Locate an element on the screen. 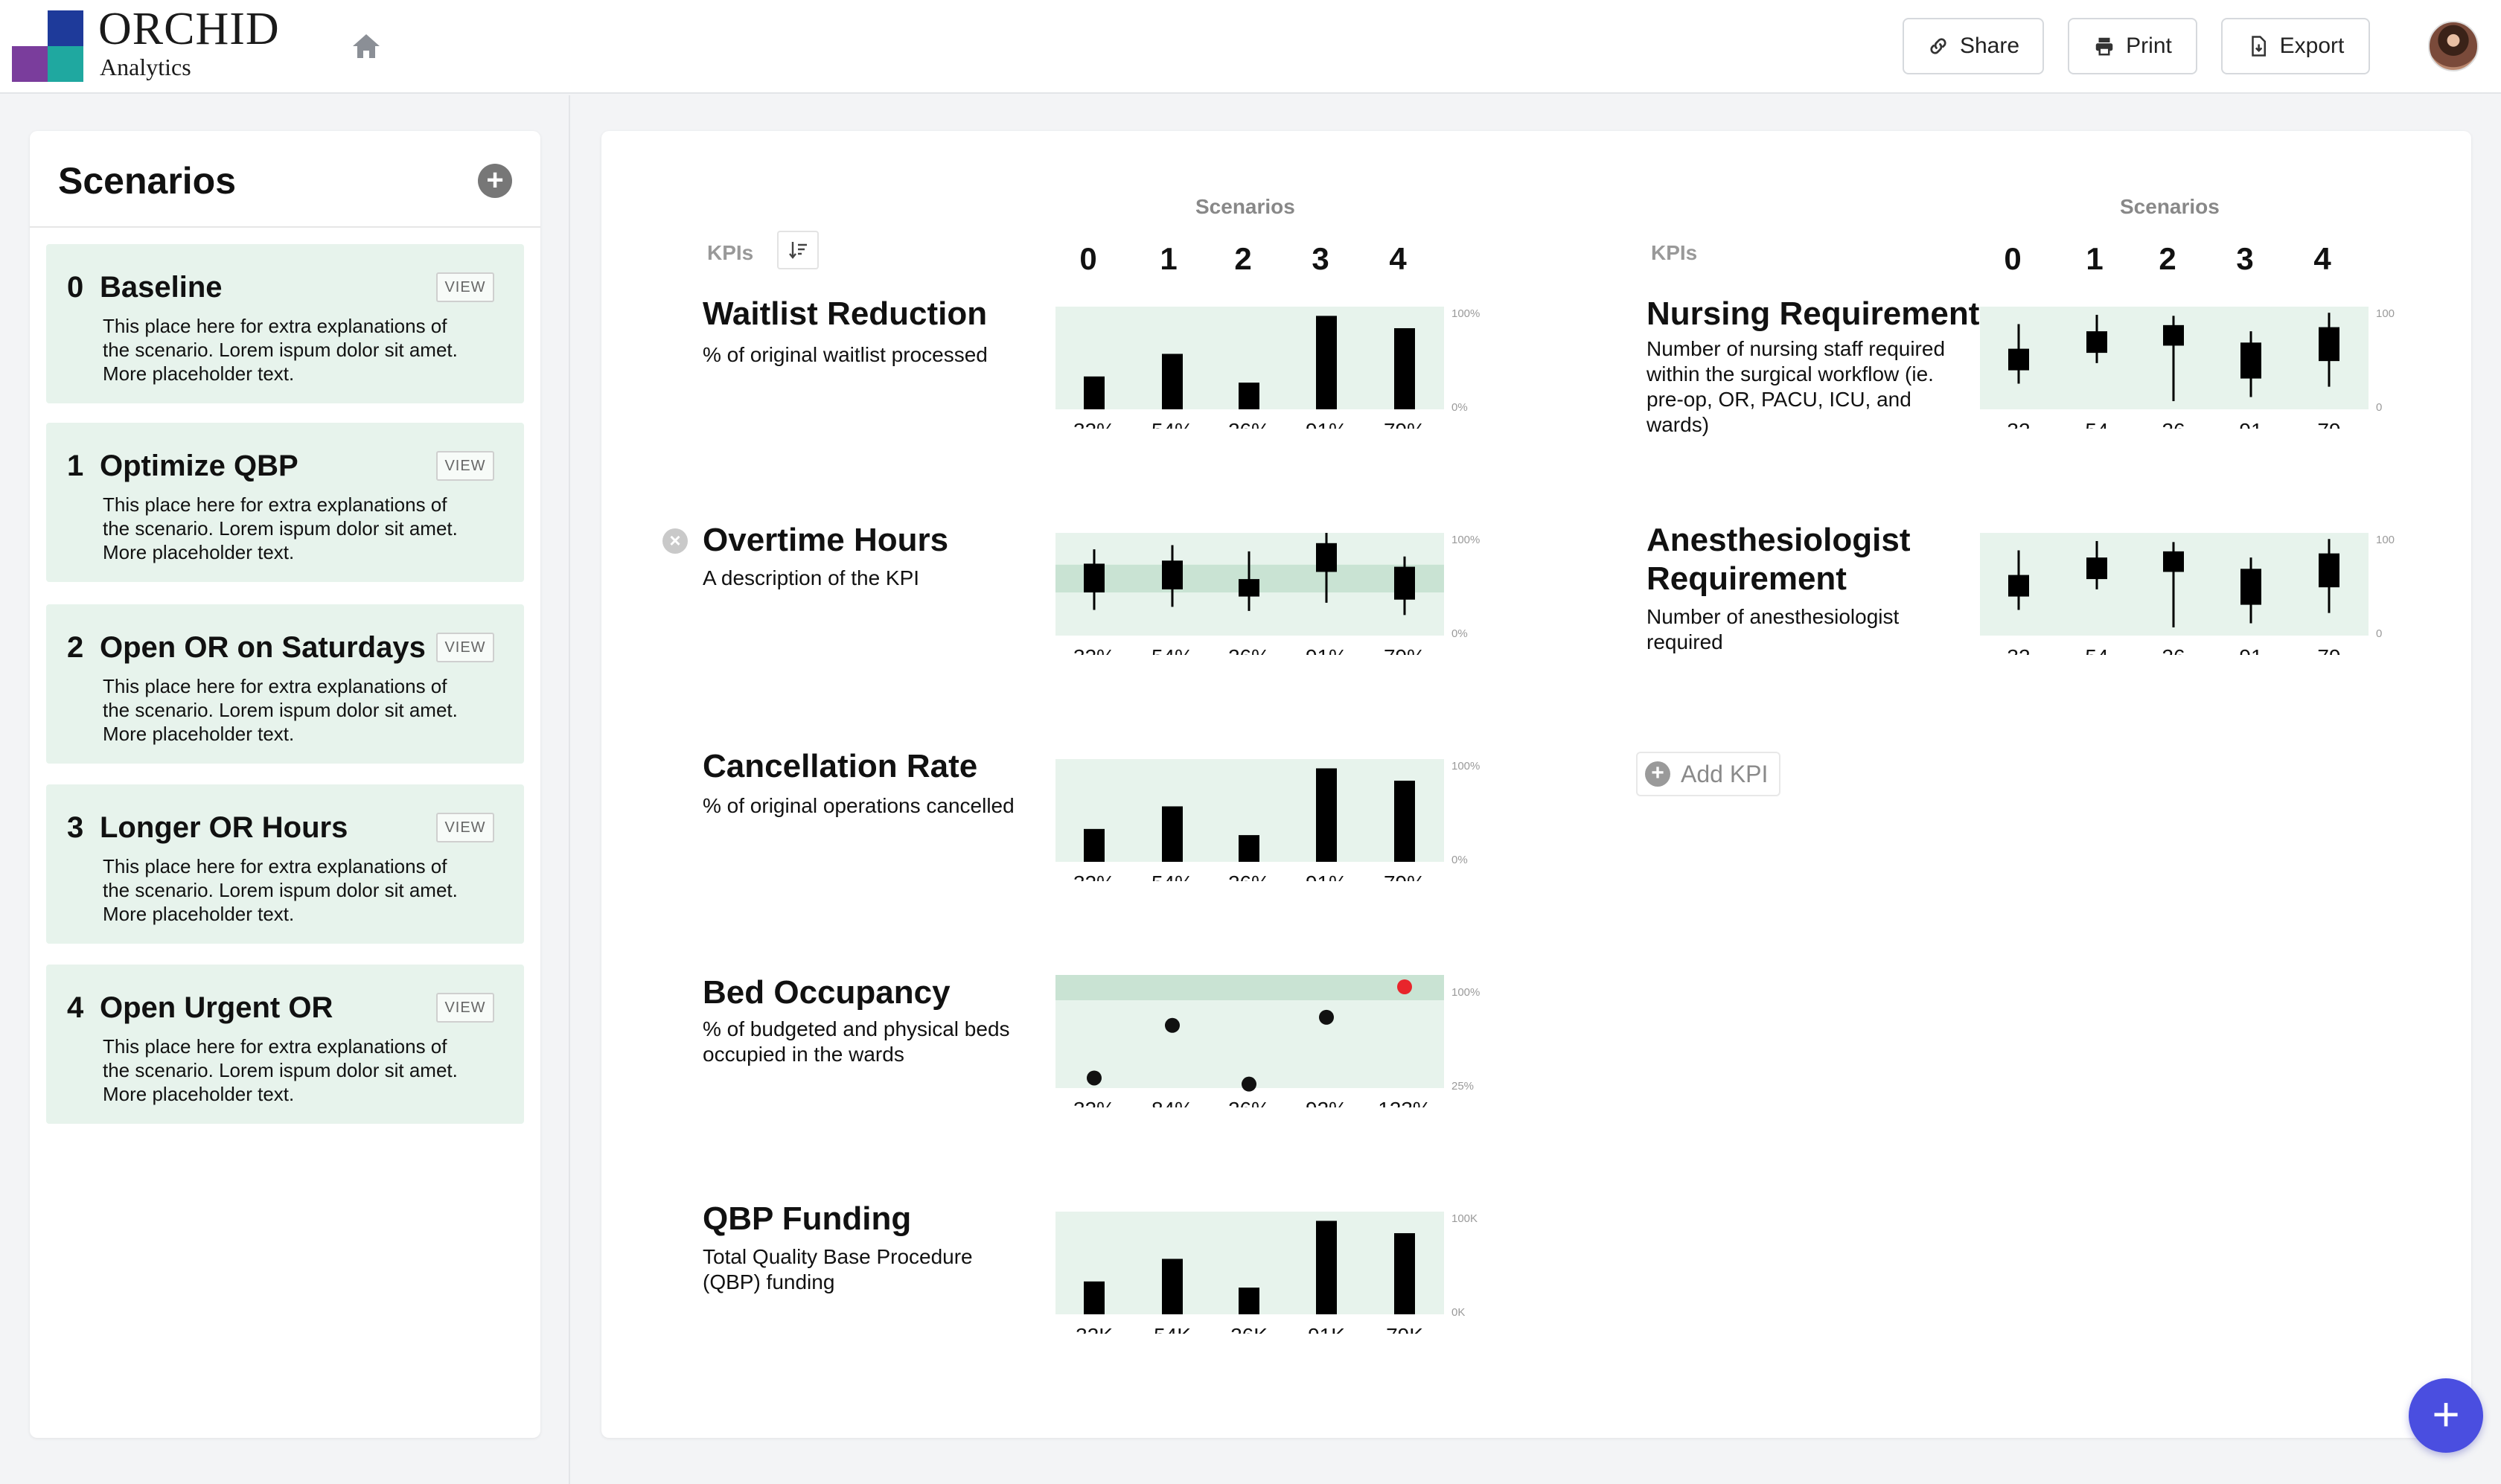 The height and width of the screenshot is (1484, 2501). value-label: 79% is located at coordinates (1404, 876).